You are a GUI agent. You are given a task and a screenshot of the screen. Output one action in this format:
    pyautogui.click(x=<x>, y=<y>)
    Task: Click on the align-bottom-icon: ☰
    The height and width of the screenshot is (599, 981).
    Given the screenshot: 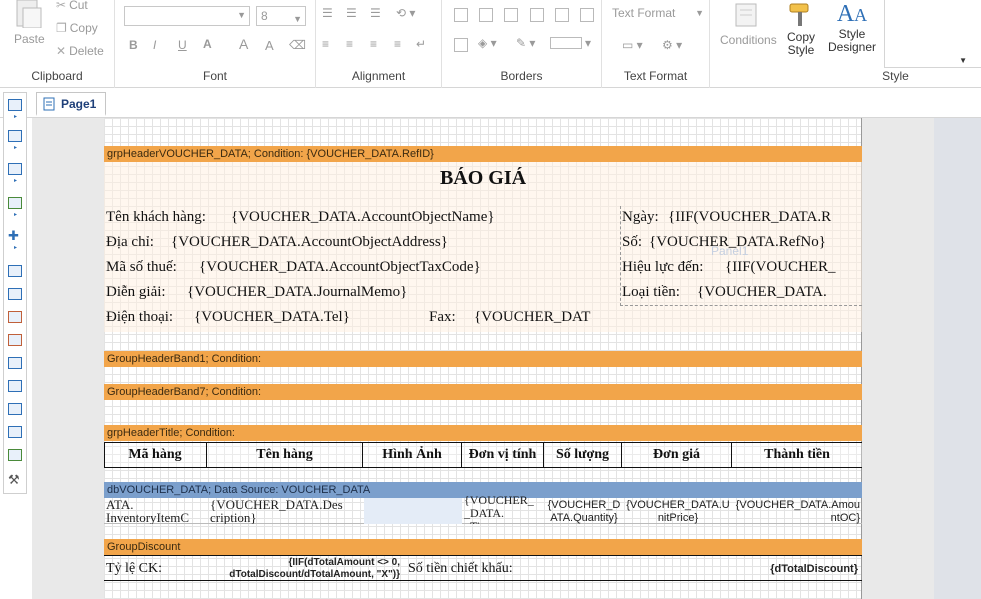 What is the action you would take?
    pyautogui.click(x=375, y=13)
    